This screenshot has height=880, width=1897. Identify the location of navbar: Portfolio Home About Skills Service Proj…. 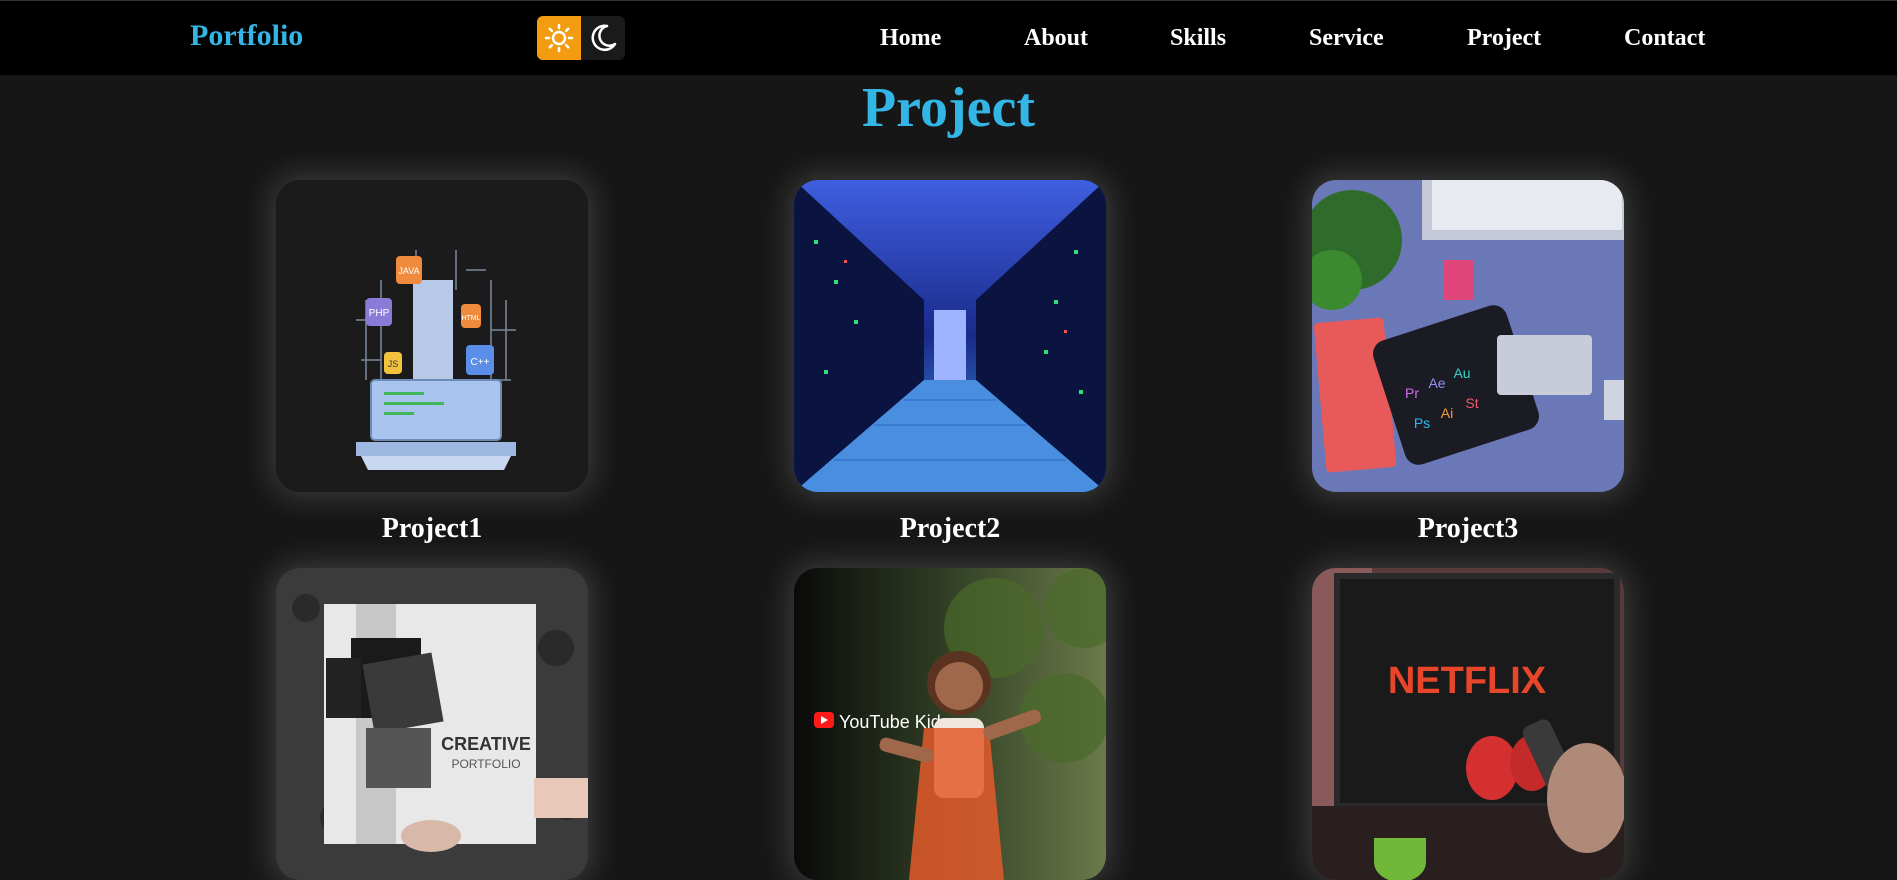
(948, 37).